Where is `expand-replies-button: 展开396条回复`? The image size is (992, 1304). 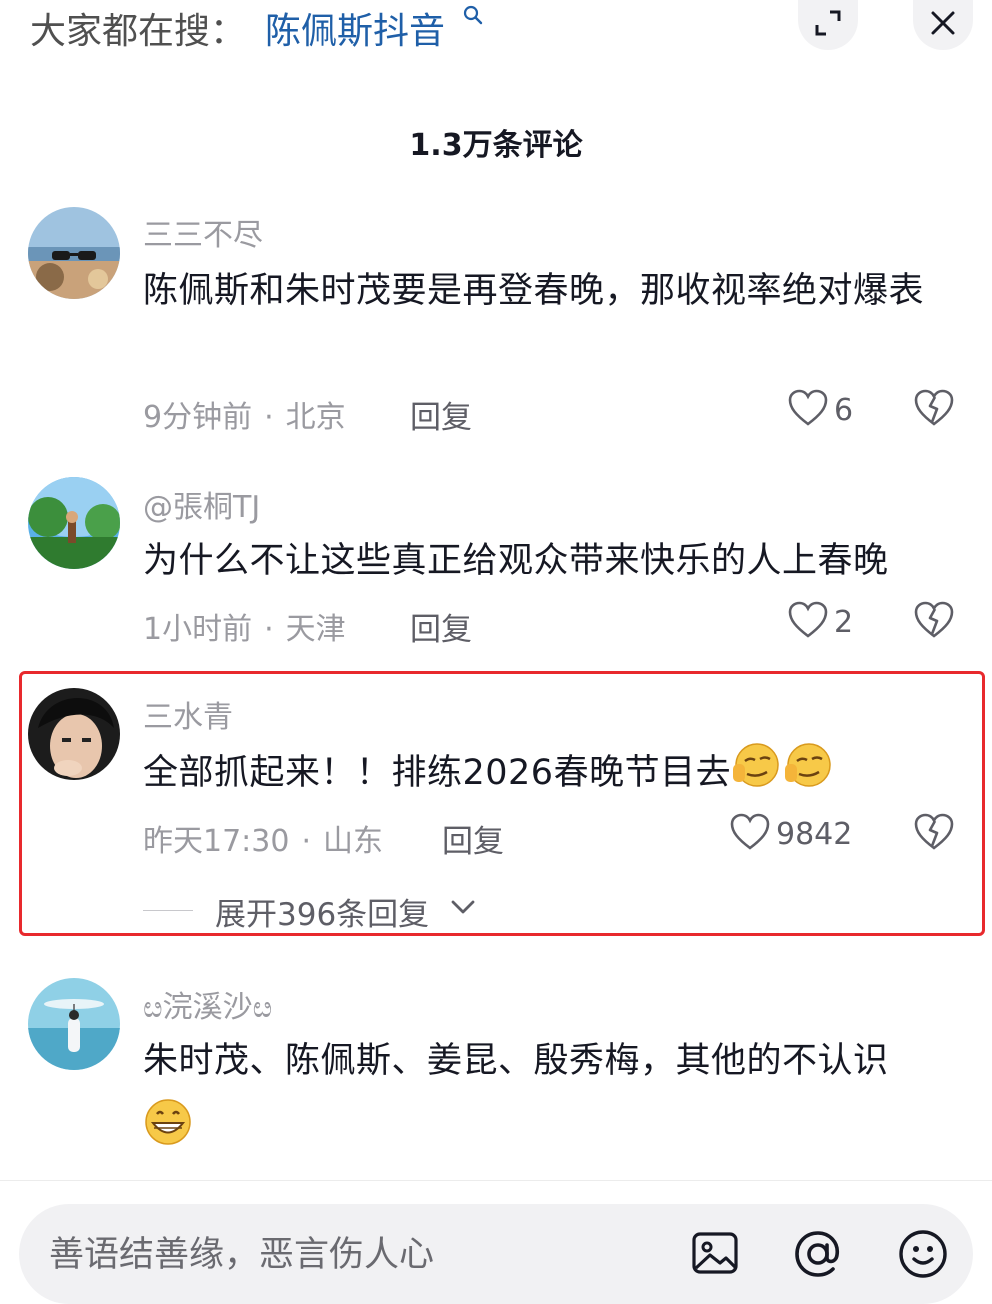
expand-replies-button: 展开396条回复 is located at coordinates (322, 911).